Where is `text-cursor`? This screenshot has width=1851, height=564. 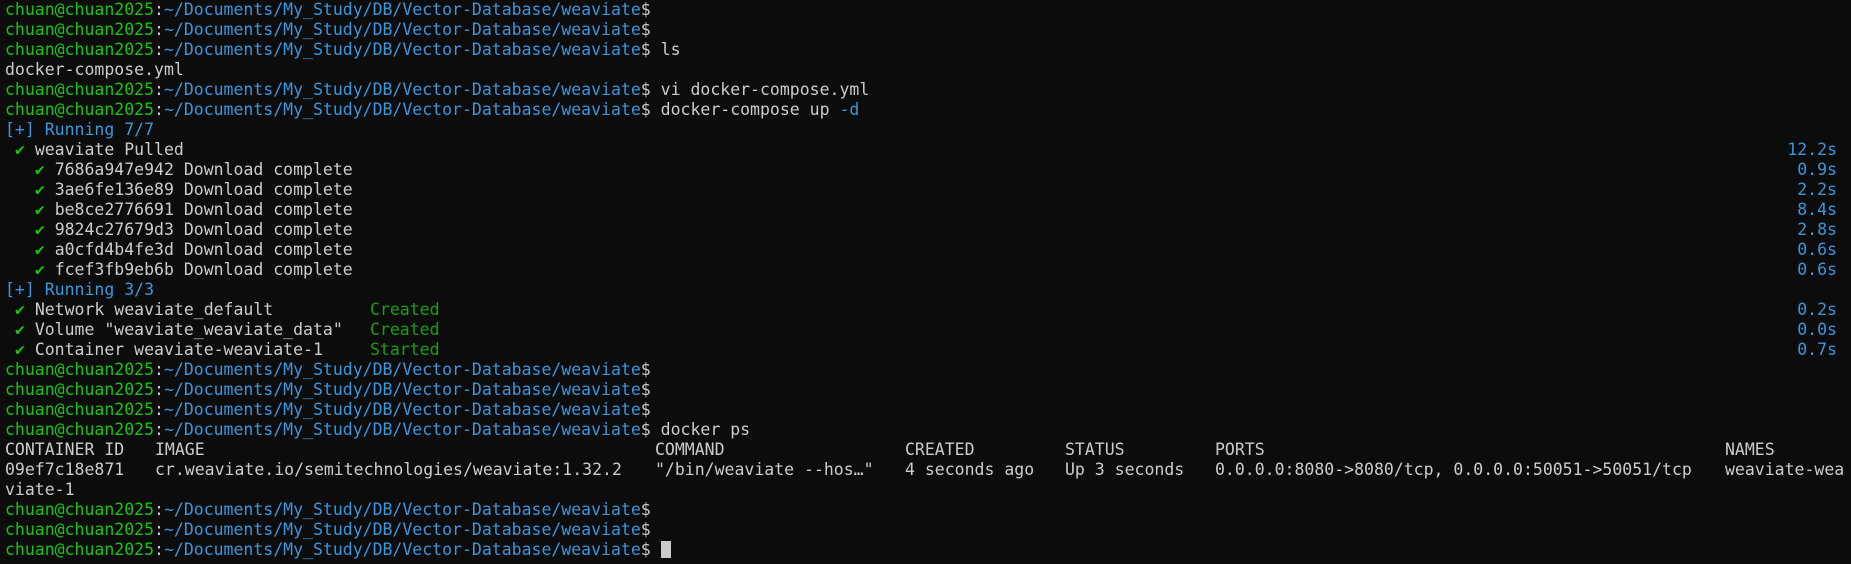 text-cursor is located at coordinates (665, 549).